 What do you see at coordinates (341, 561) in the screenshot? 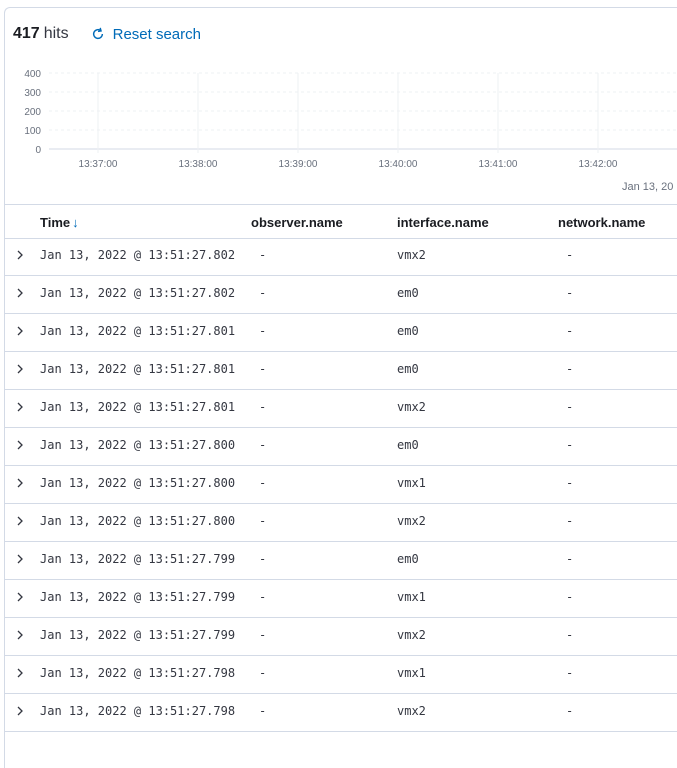
I see `table-row: Jan 13, 2022 @ 13:51:27.799 - em0 -` at bounding box center [341, 561].